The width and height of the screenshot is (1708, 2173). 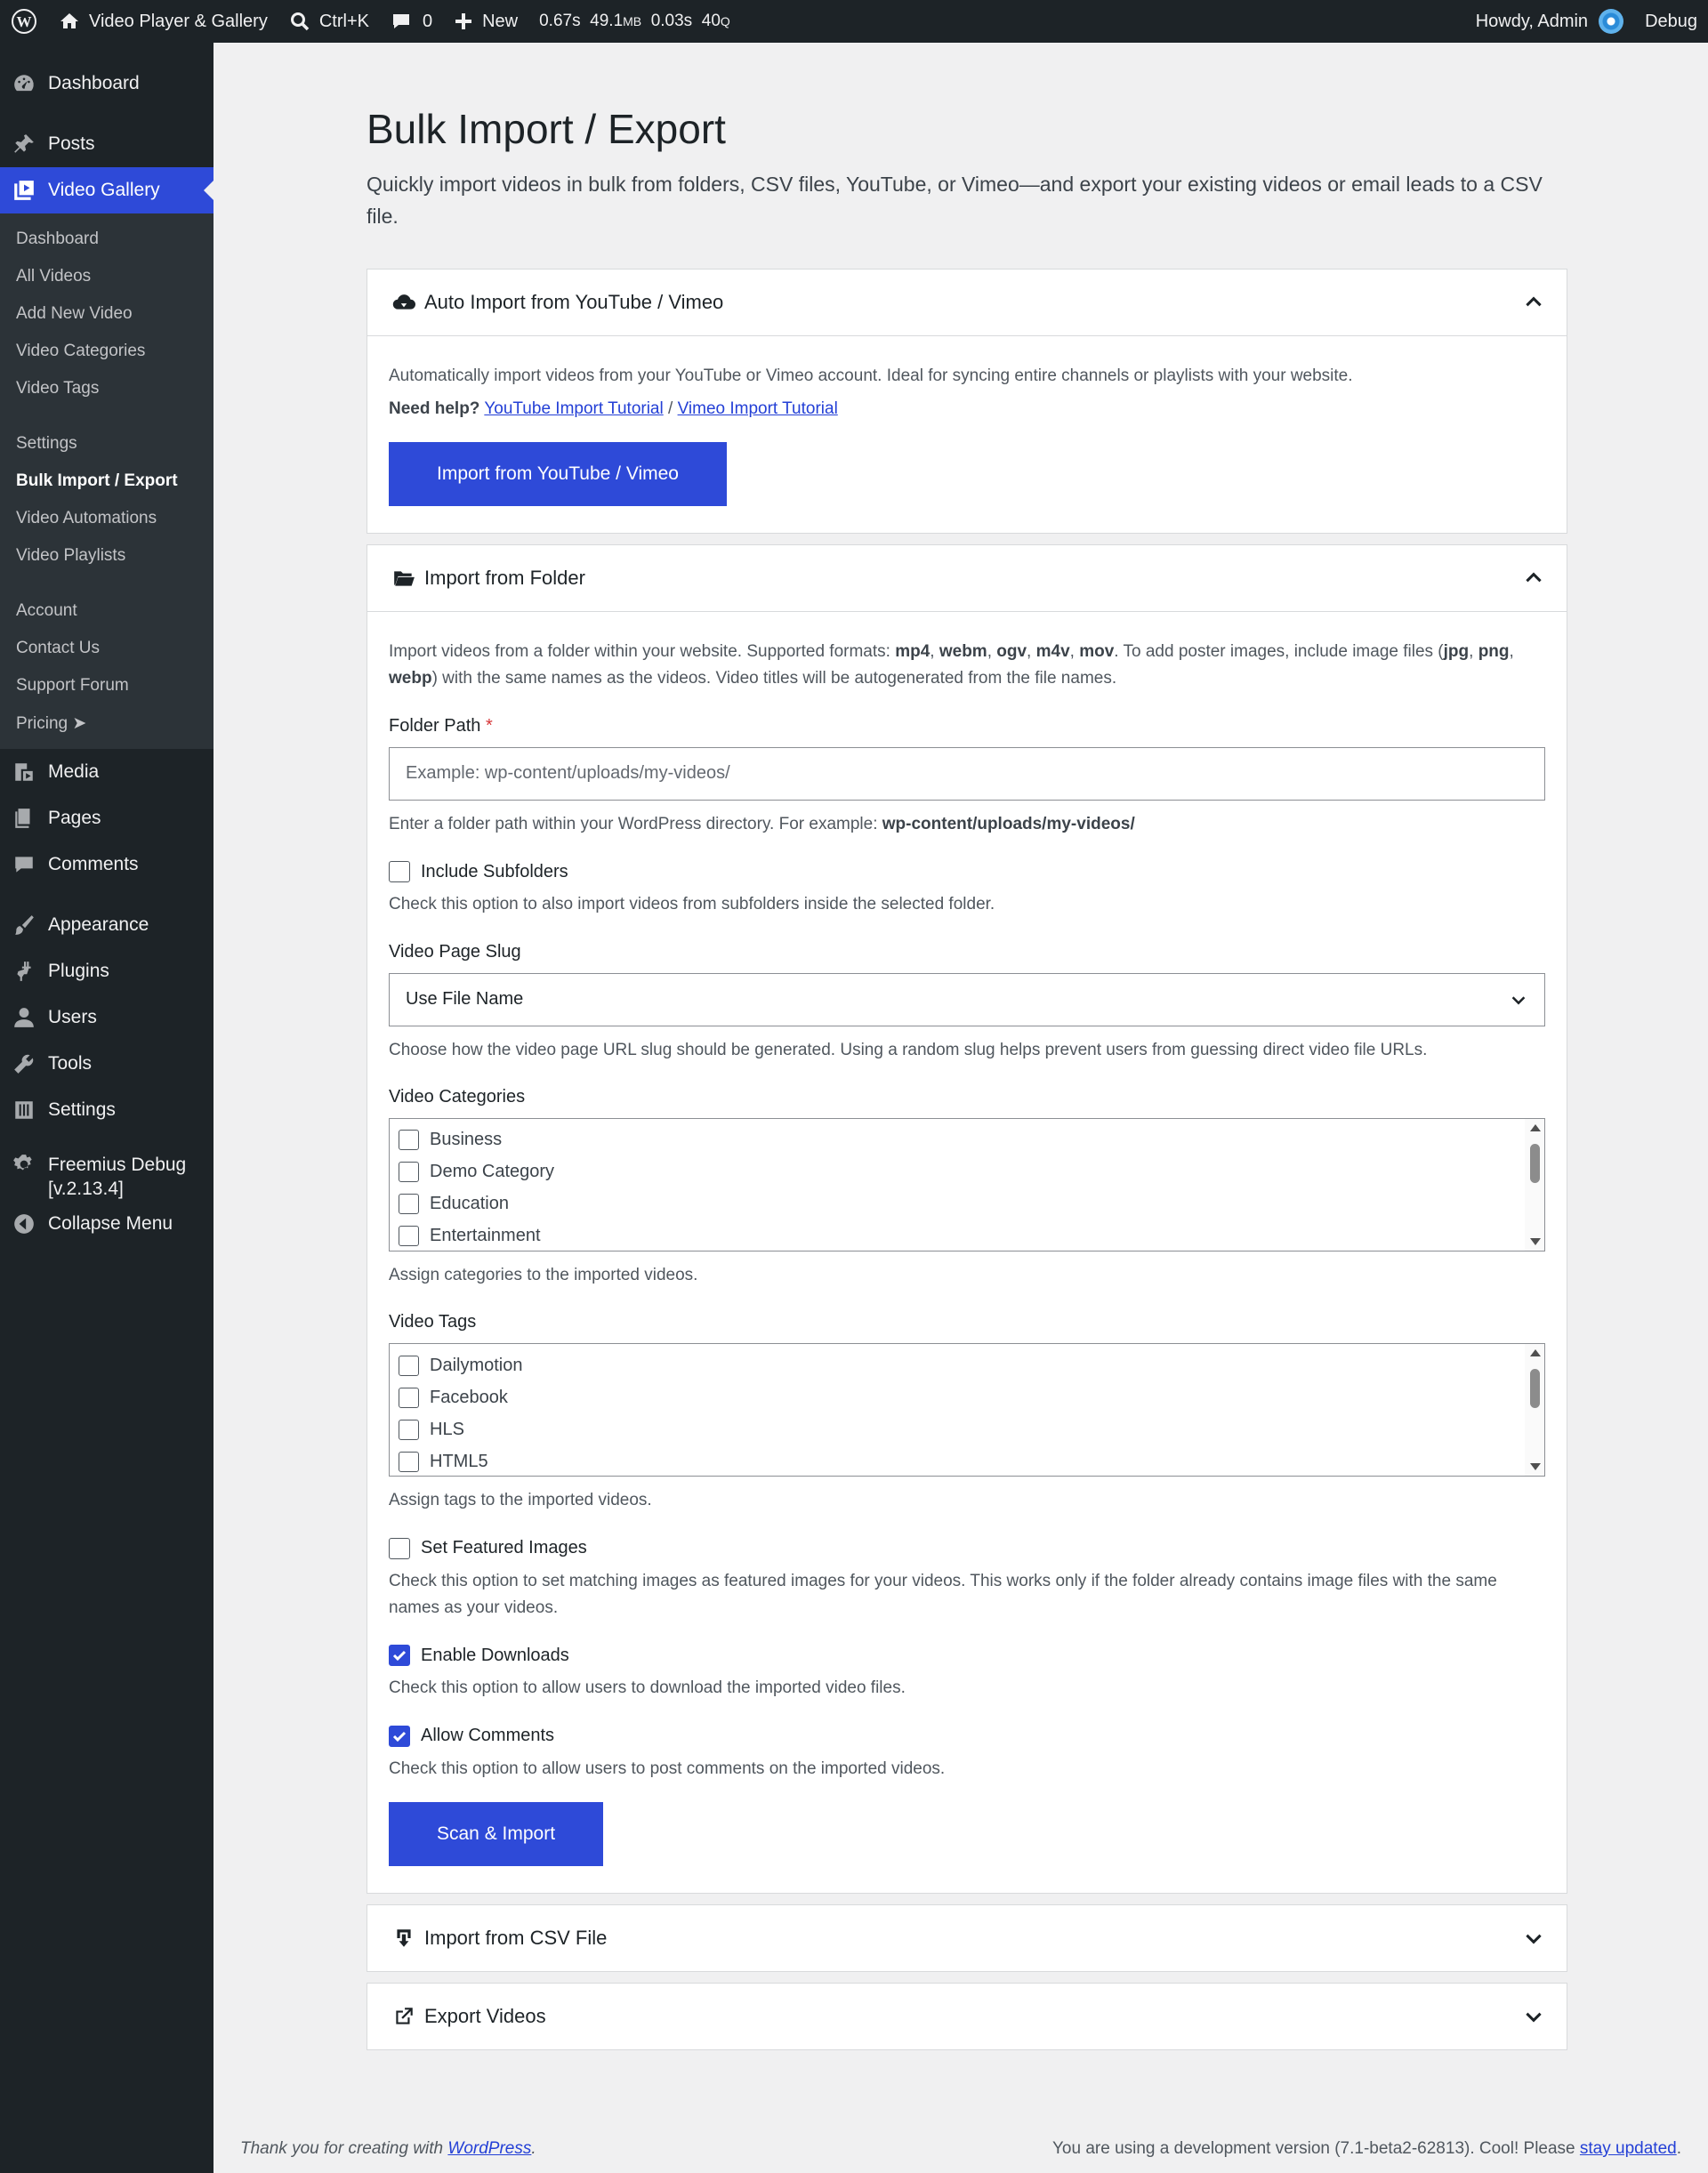 I want to click on perf-queries-unit: Q, so click(x=725, y=21).